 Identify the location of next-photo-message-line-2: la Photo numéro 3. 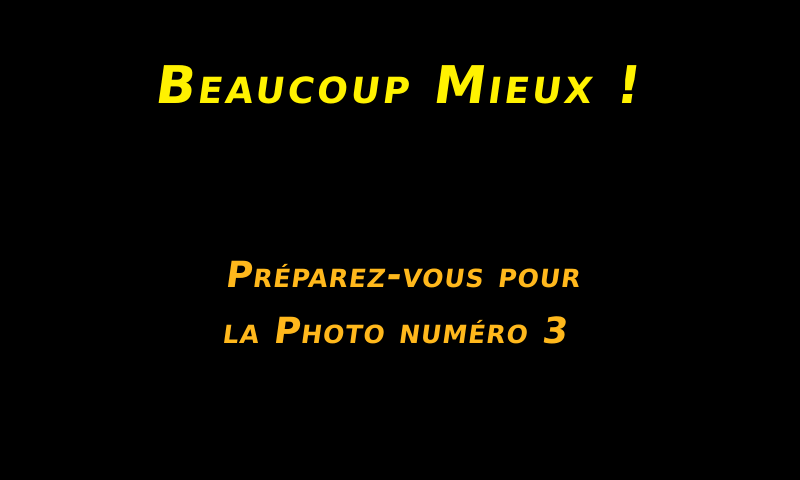
(396, 331).